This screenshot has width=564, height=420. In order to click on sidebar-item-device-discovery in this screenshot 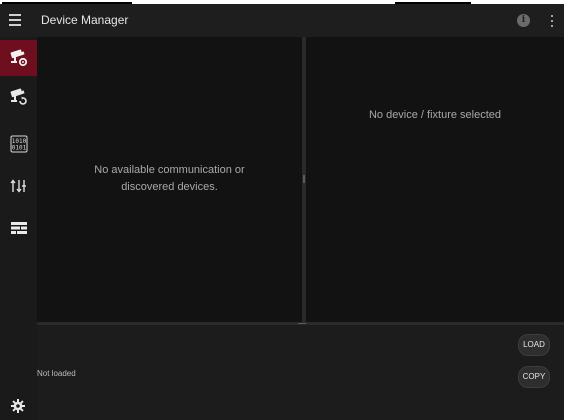, I will do `click(18, 97)`.